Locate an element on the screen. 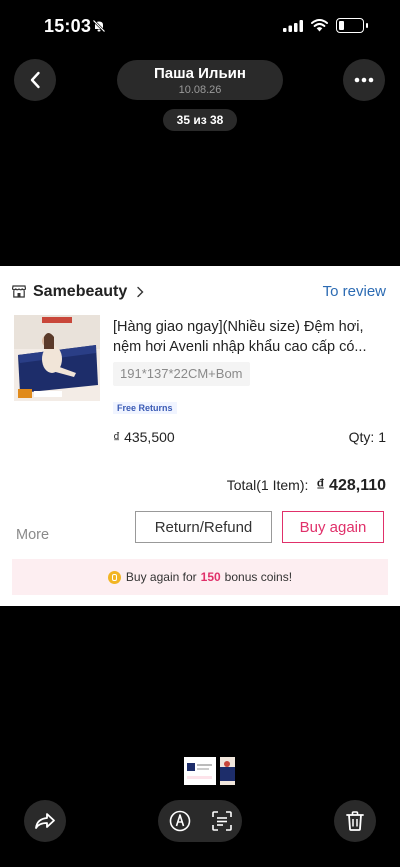  chevron-right-icon is located at coordinates (140, 292).